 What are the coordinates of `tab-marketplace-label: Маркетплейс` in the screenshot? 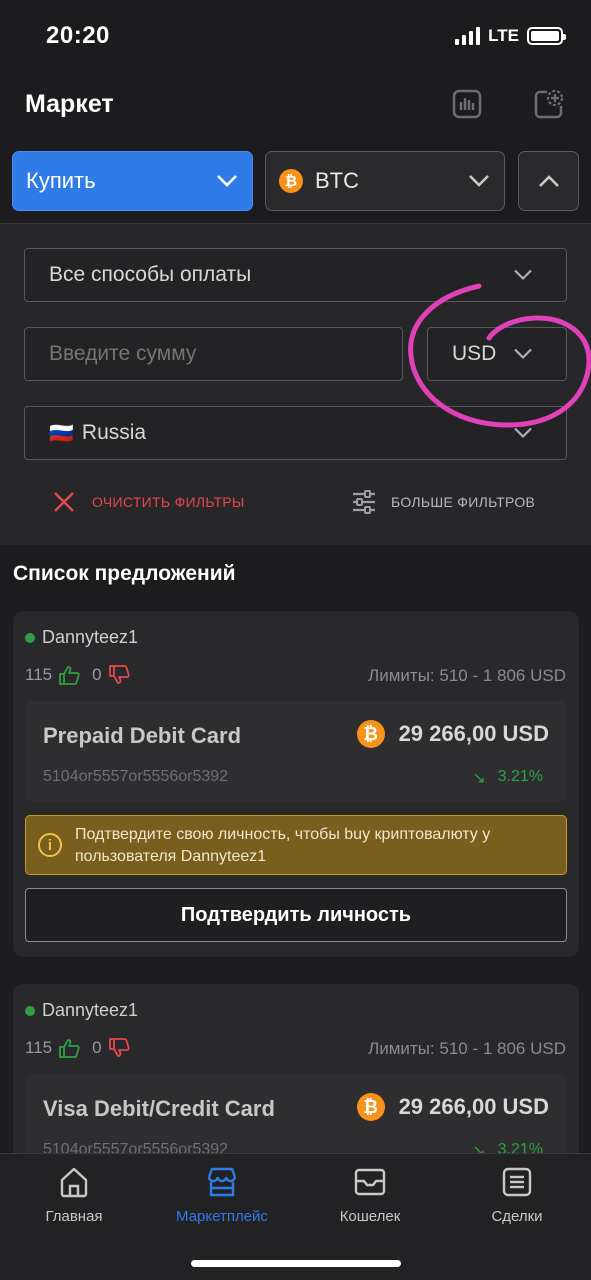 It's located at (222, 1216).